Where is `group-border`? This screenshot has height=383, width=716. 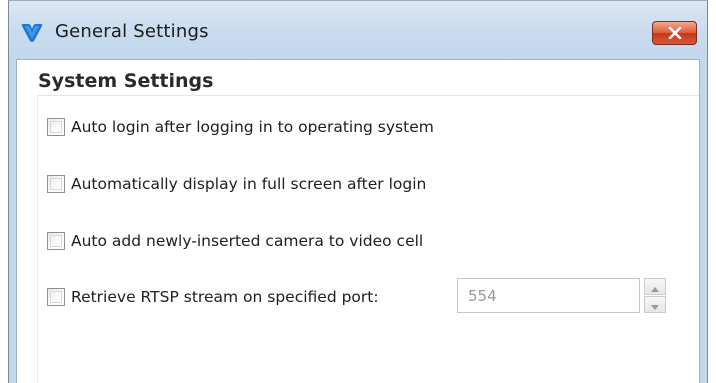 group-border is located at coordinates (37, 239).